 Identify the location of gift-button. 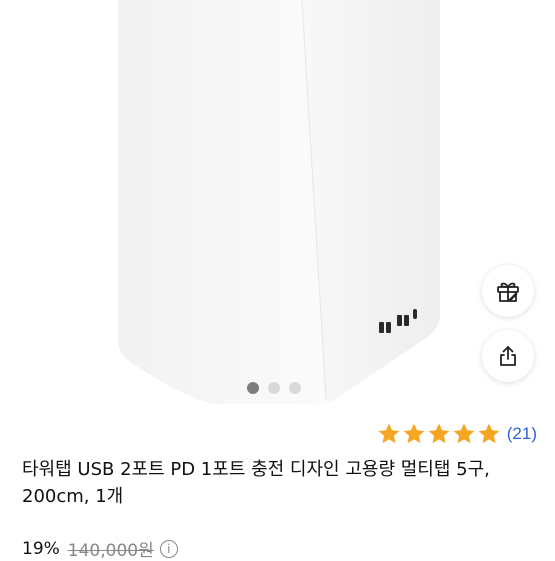
(508, 291).